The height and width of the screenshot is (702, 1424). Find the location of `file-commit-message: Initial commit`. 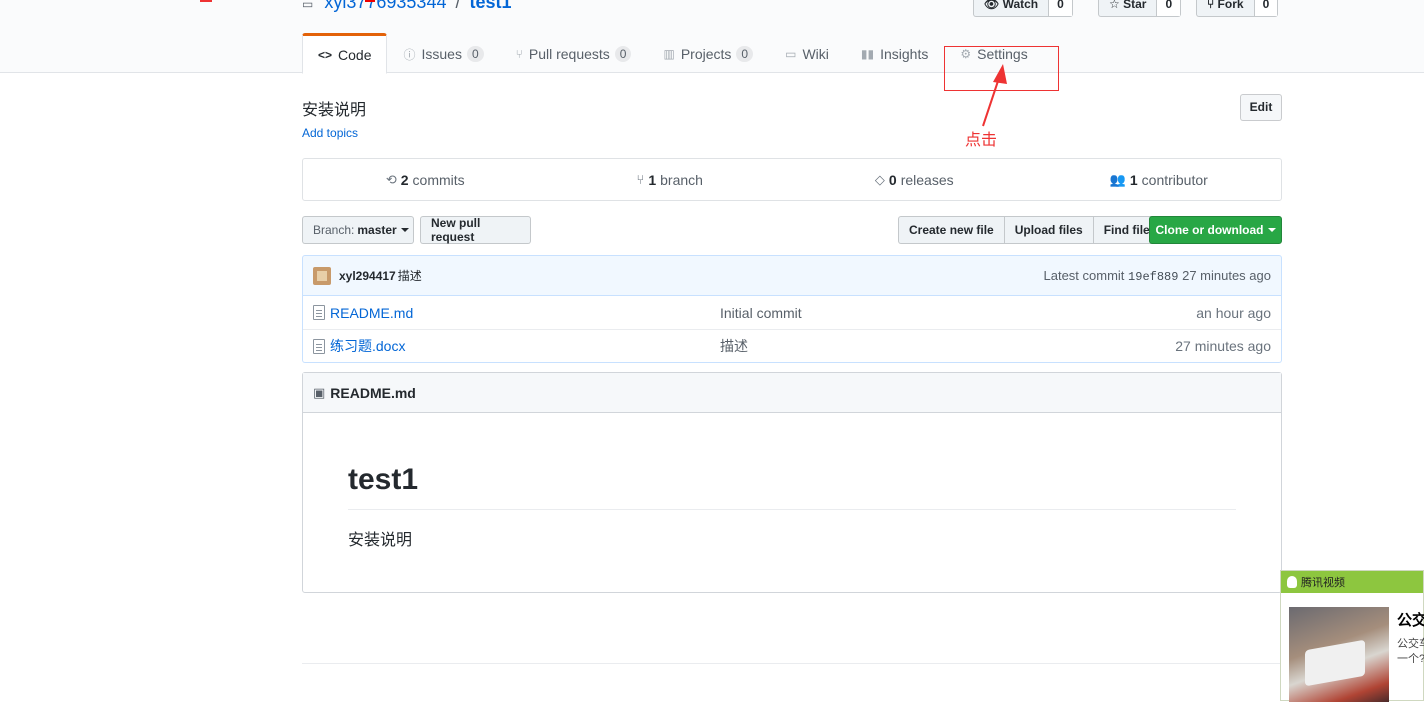

file-commit-message: Initial commit is located at coordinates (958, 313).